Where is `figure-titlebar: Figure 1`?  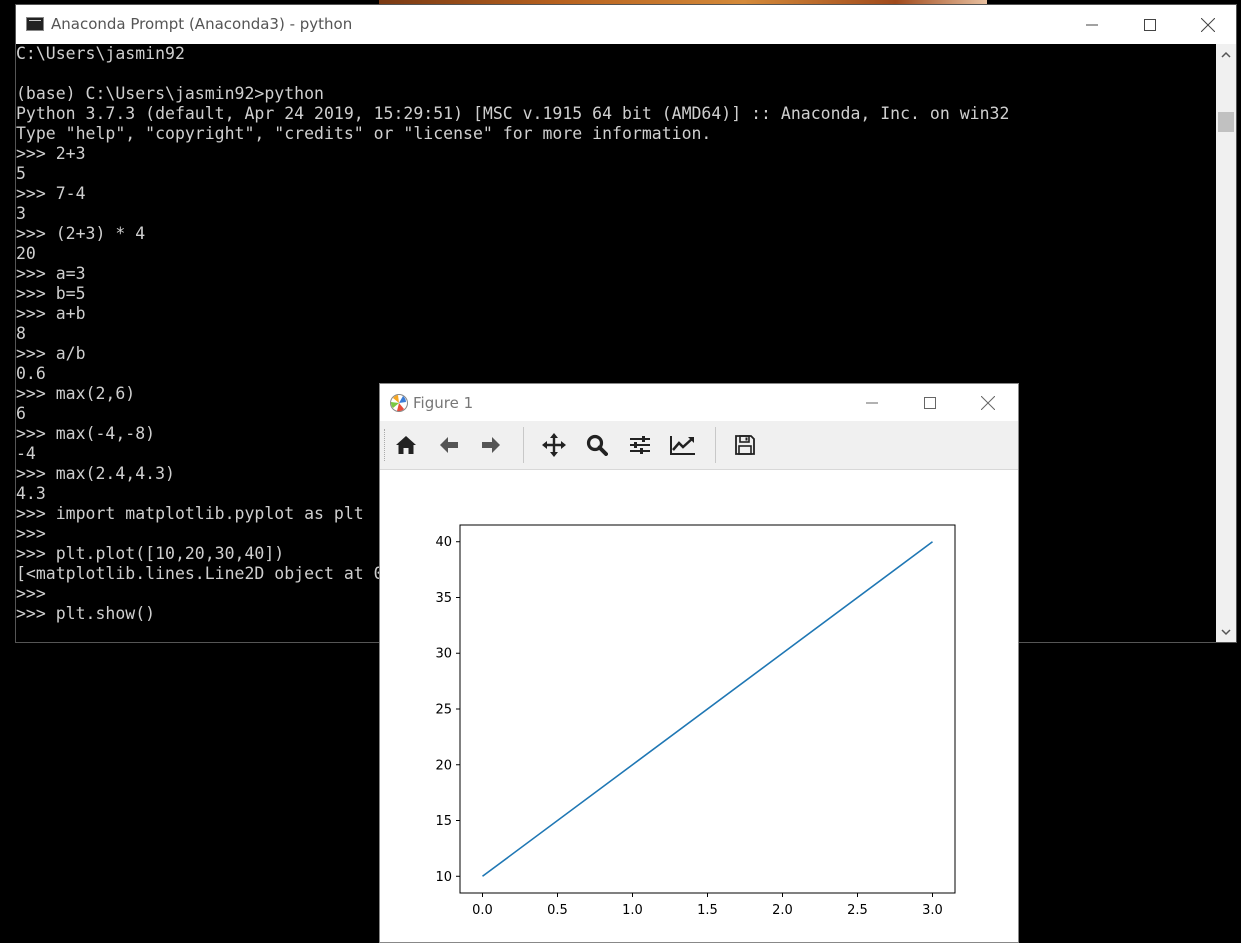 figure-titlebar: Figure 1 is located at coordinates (699, 402).